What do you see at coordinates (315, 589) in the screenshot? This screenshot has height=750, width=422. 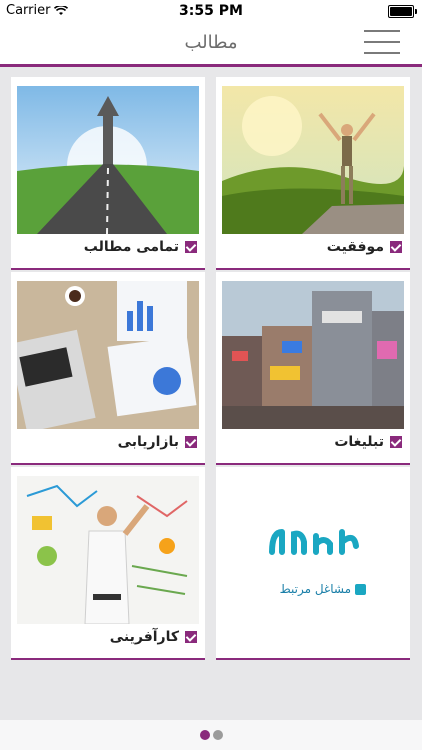 I see `card-label-text: مشاغل مرتبط` at bounding box center [315, 589].